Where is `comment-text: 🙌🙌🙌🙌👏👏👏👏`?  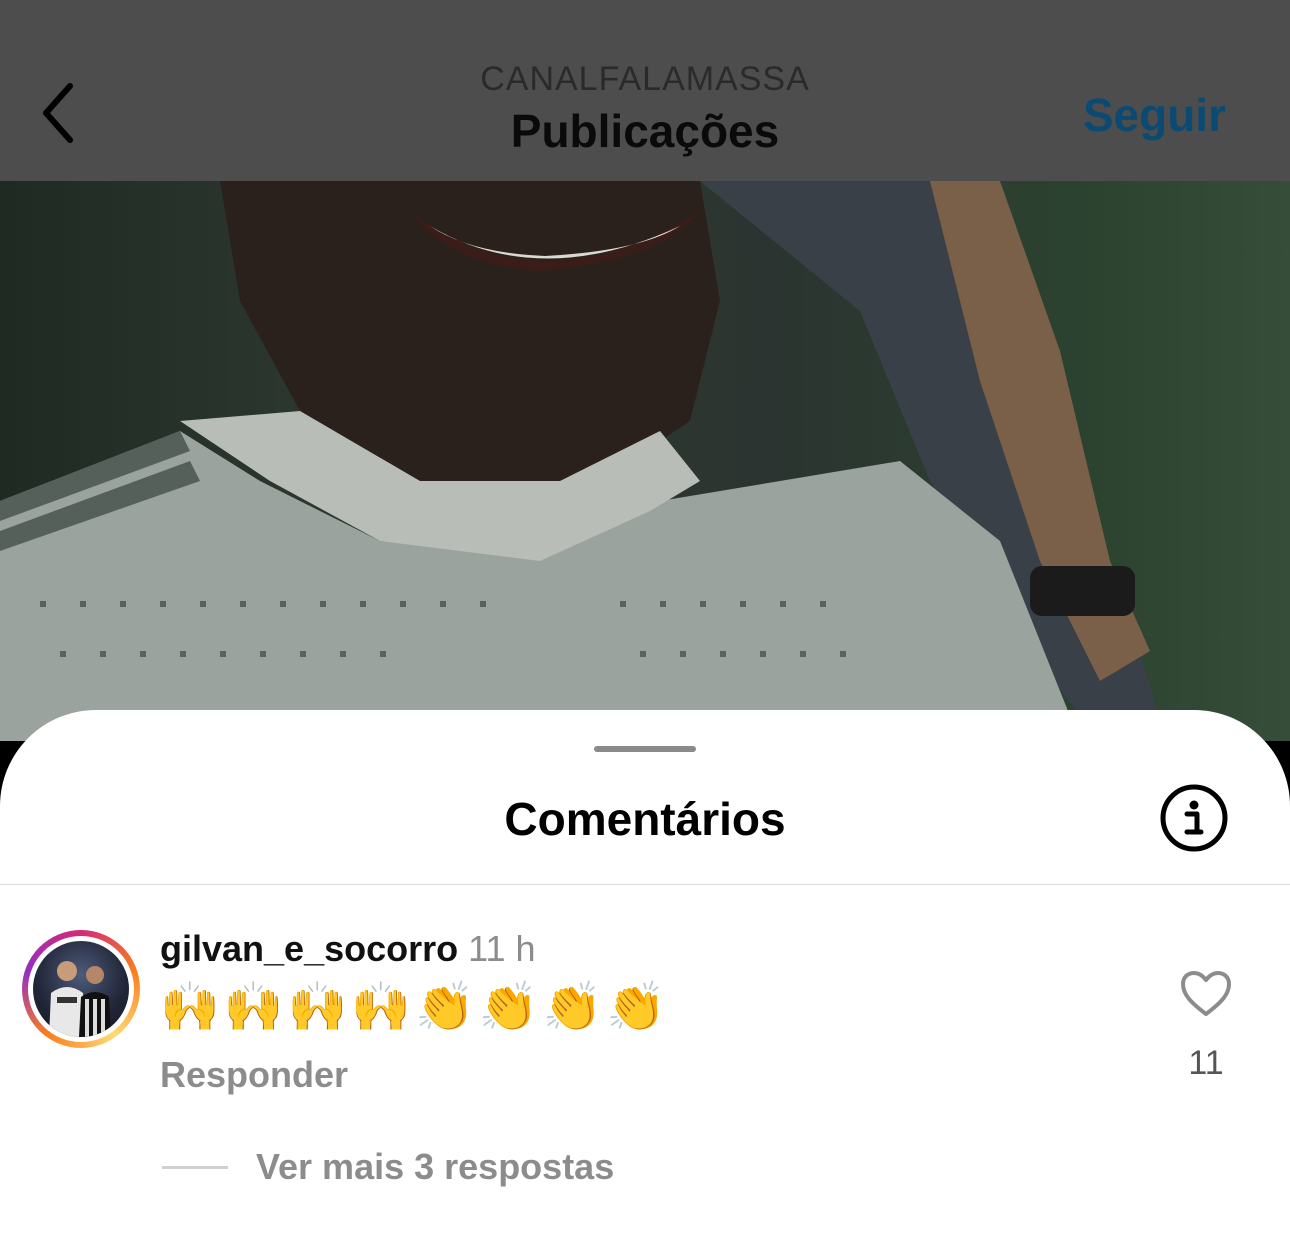
comment-text: 🙌🙌🙌🙌👏👏👏👏 is located at coordinates (415, 1007).